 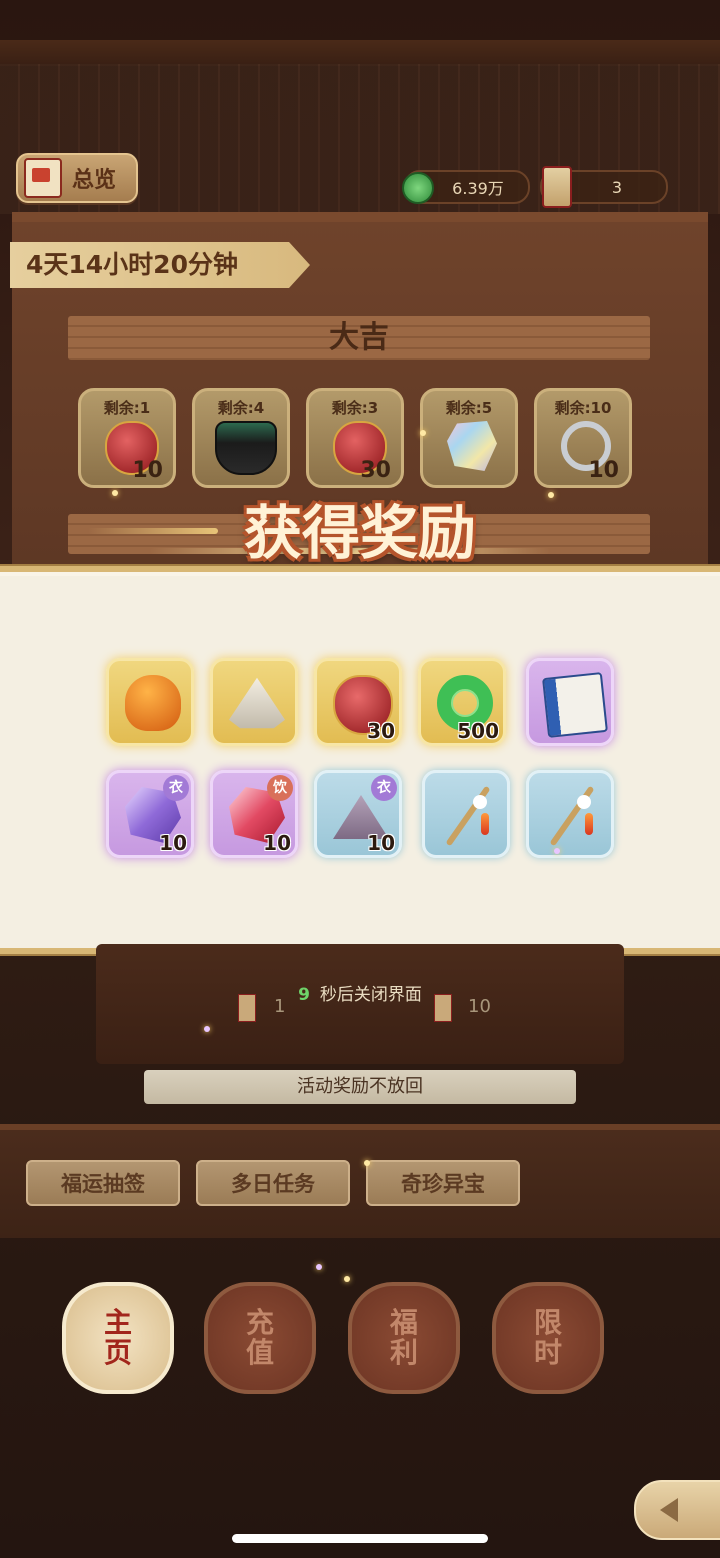 I want to click on nav-limited: 限时, so click(x=548, y=1338).